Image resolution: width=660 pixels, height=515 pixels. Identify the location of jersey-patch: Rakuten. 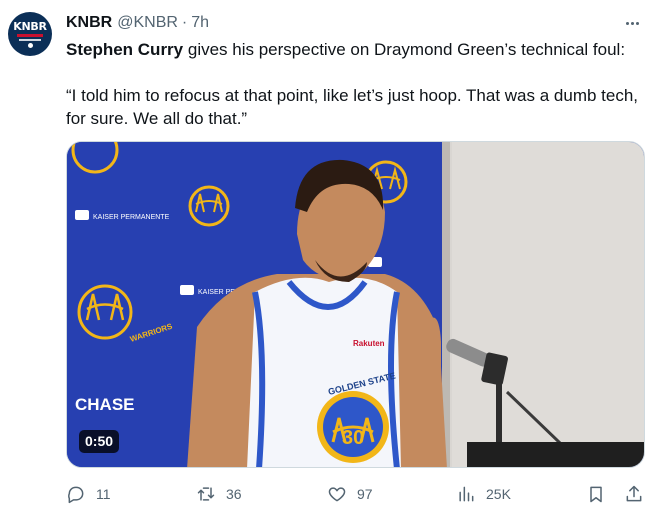
(369, 343).